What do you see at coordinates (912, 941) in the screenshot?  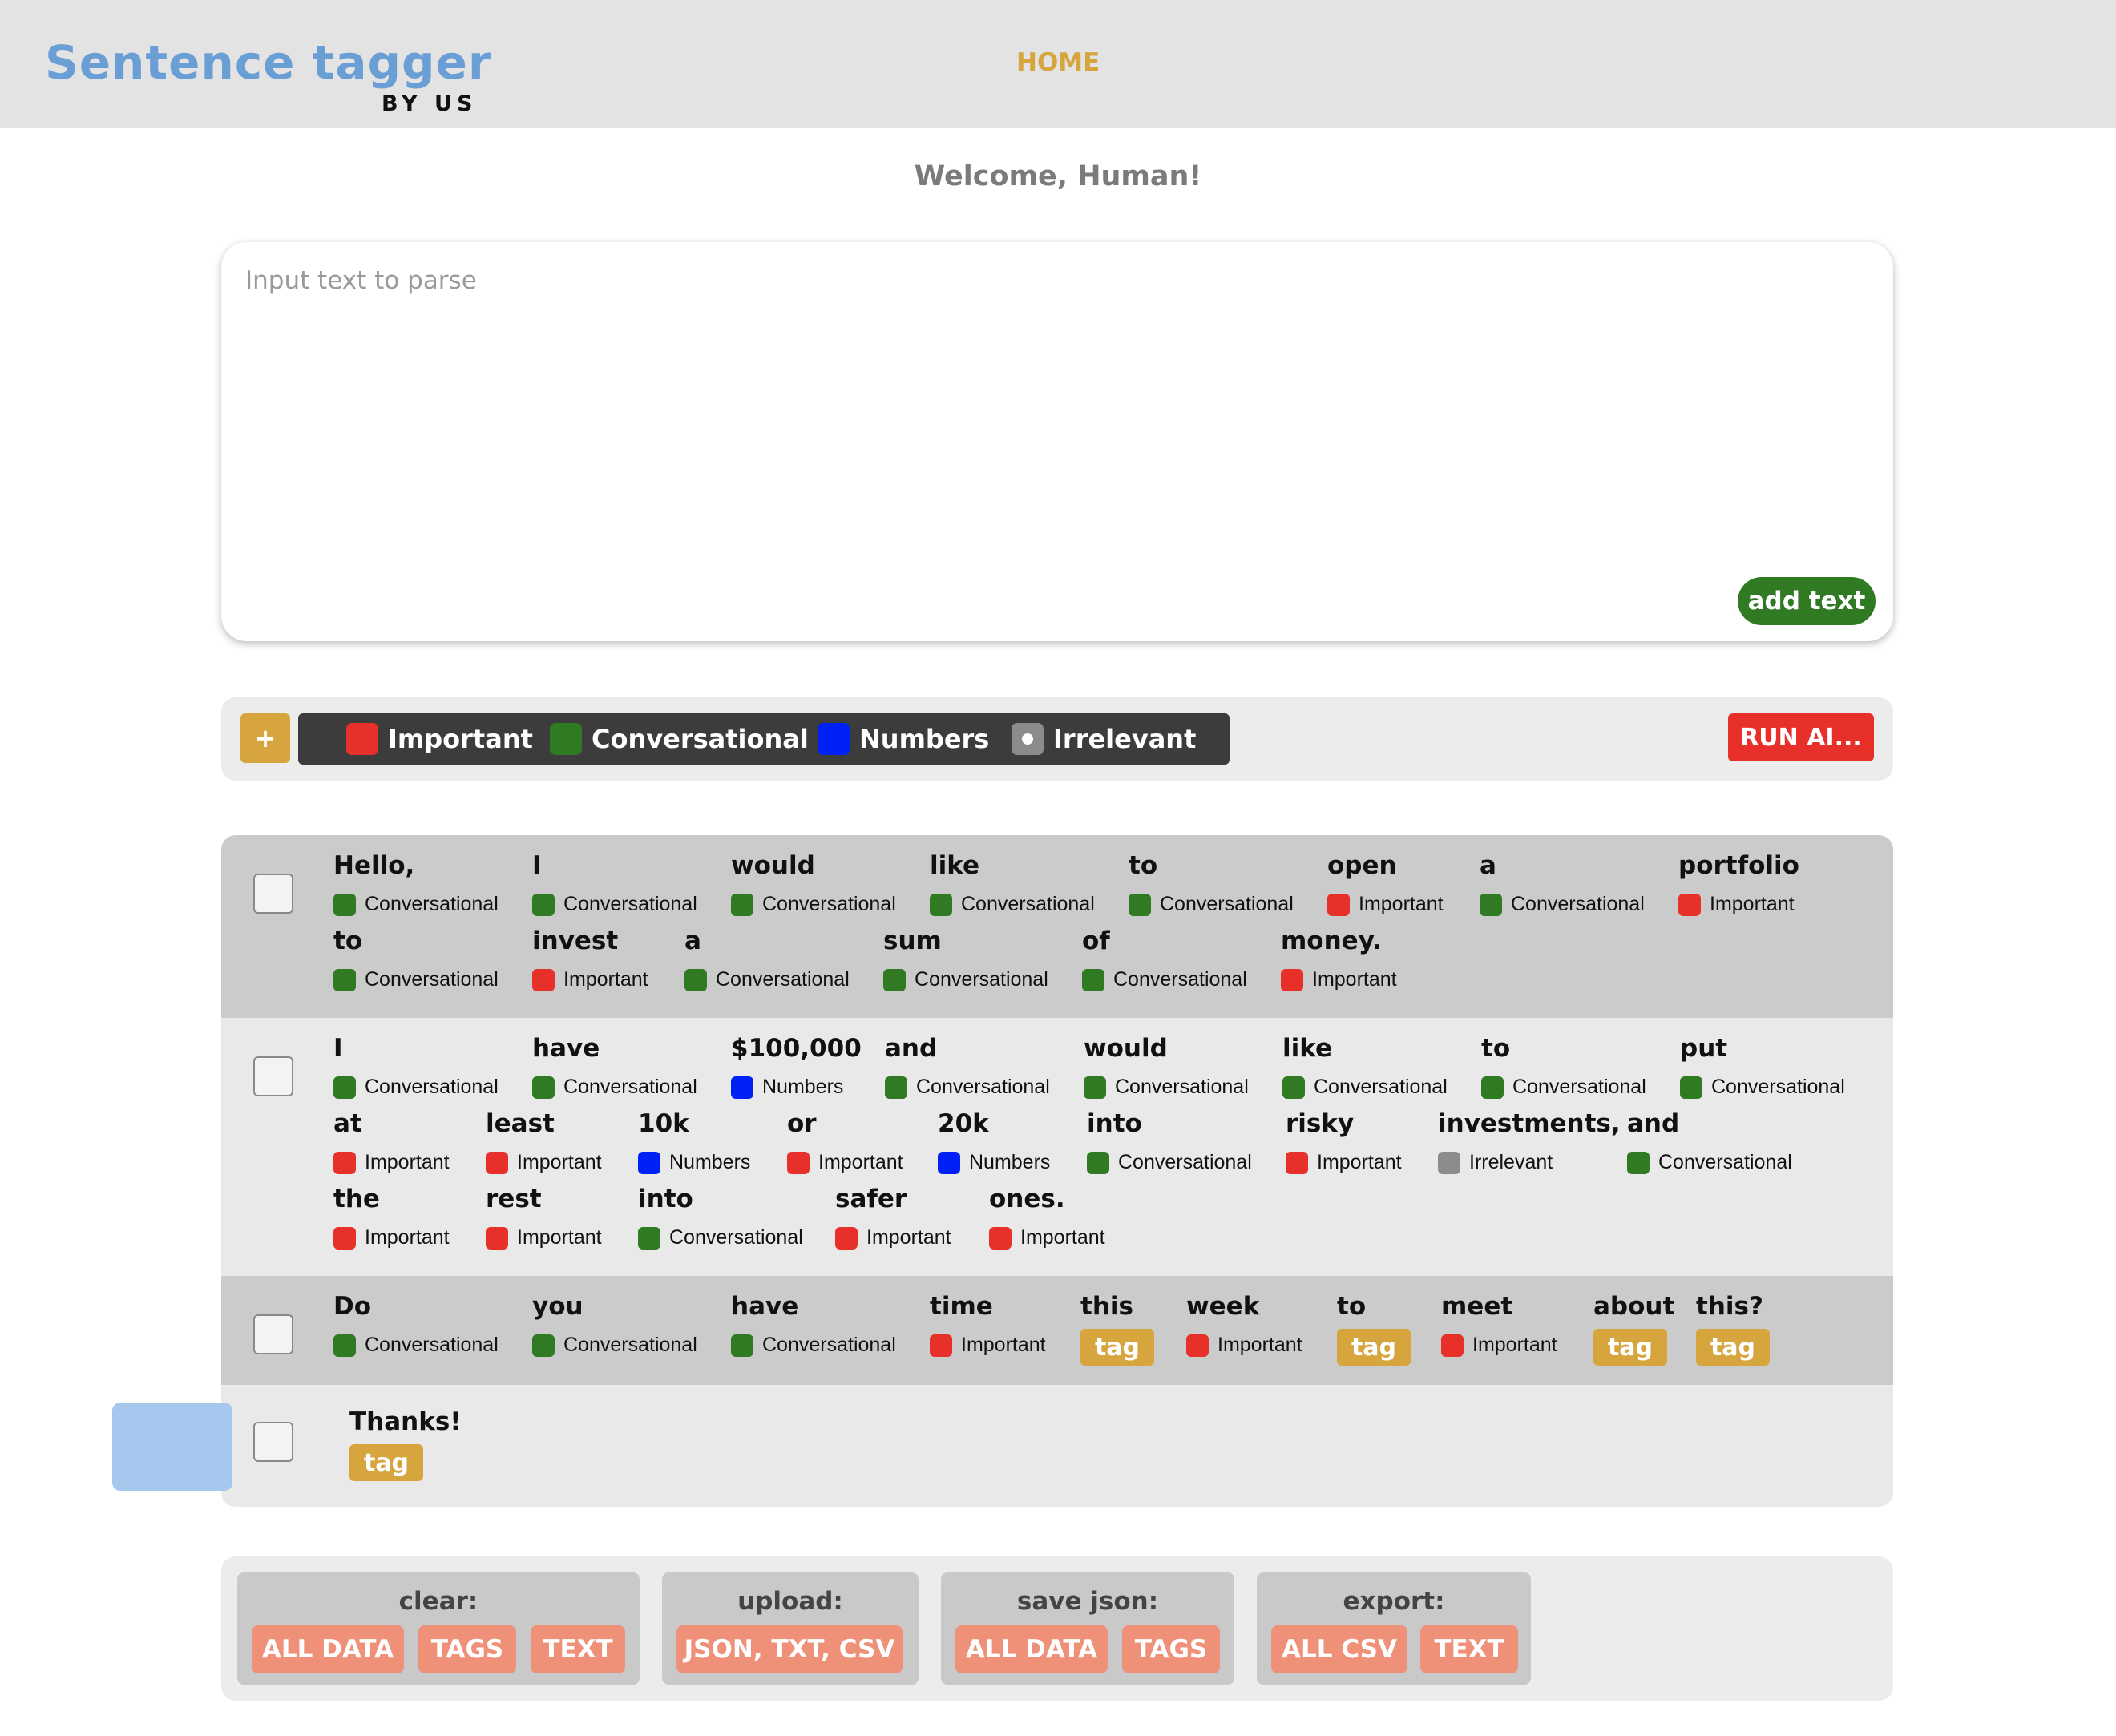 I see `token-word: sum` at bounding box center [912, 941].